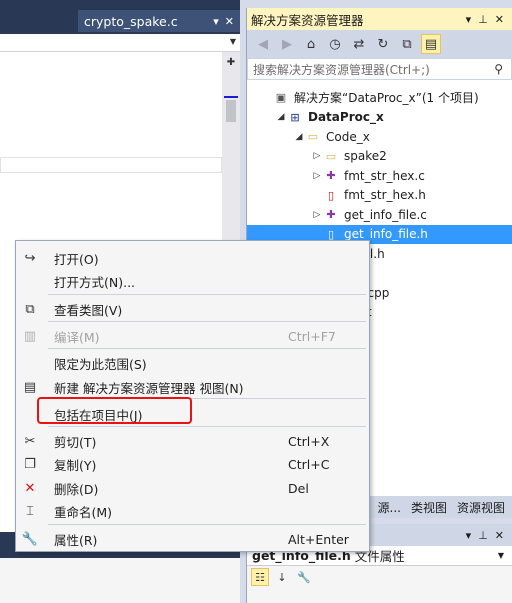  I want to click on search-placeholder: 搜索解决方案资源管理器(Ctrl+;), so click(341, 69).